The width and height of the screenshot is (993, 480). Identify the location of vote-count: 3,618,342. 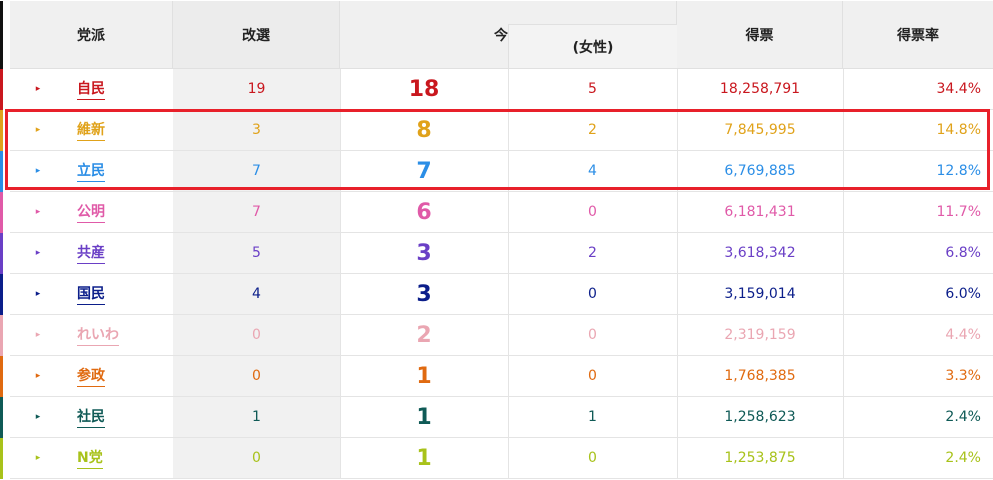
(760, 253).